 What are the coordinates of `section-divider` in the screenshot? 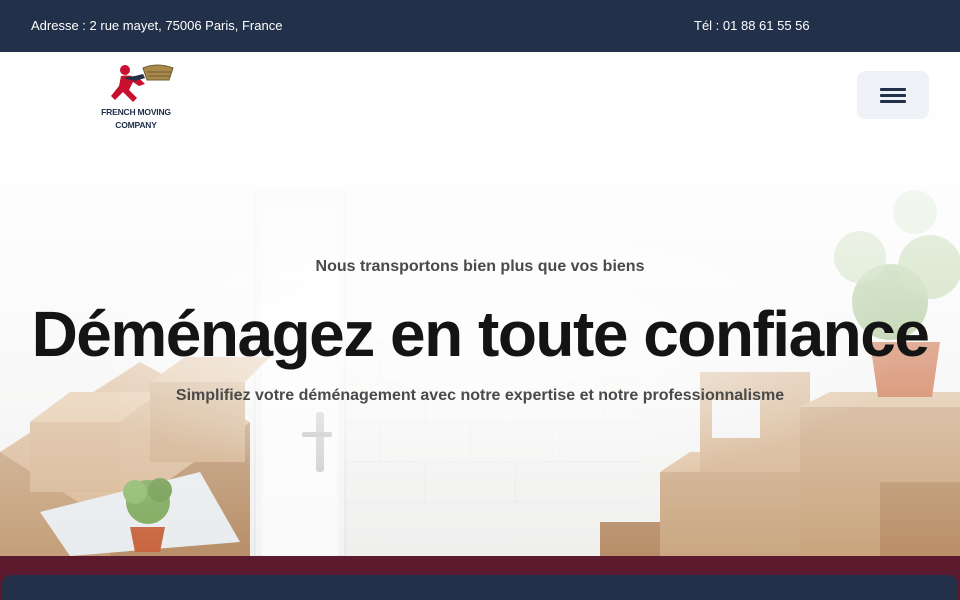 It's located at (480, 578).